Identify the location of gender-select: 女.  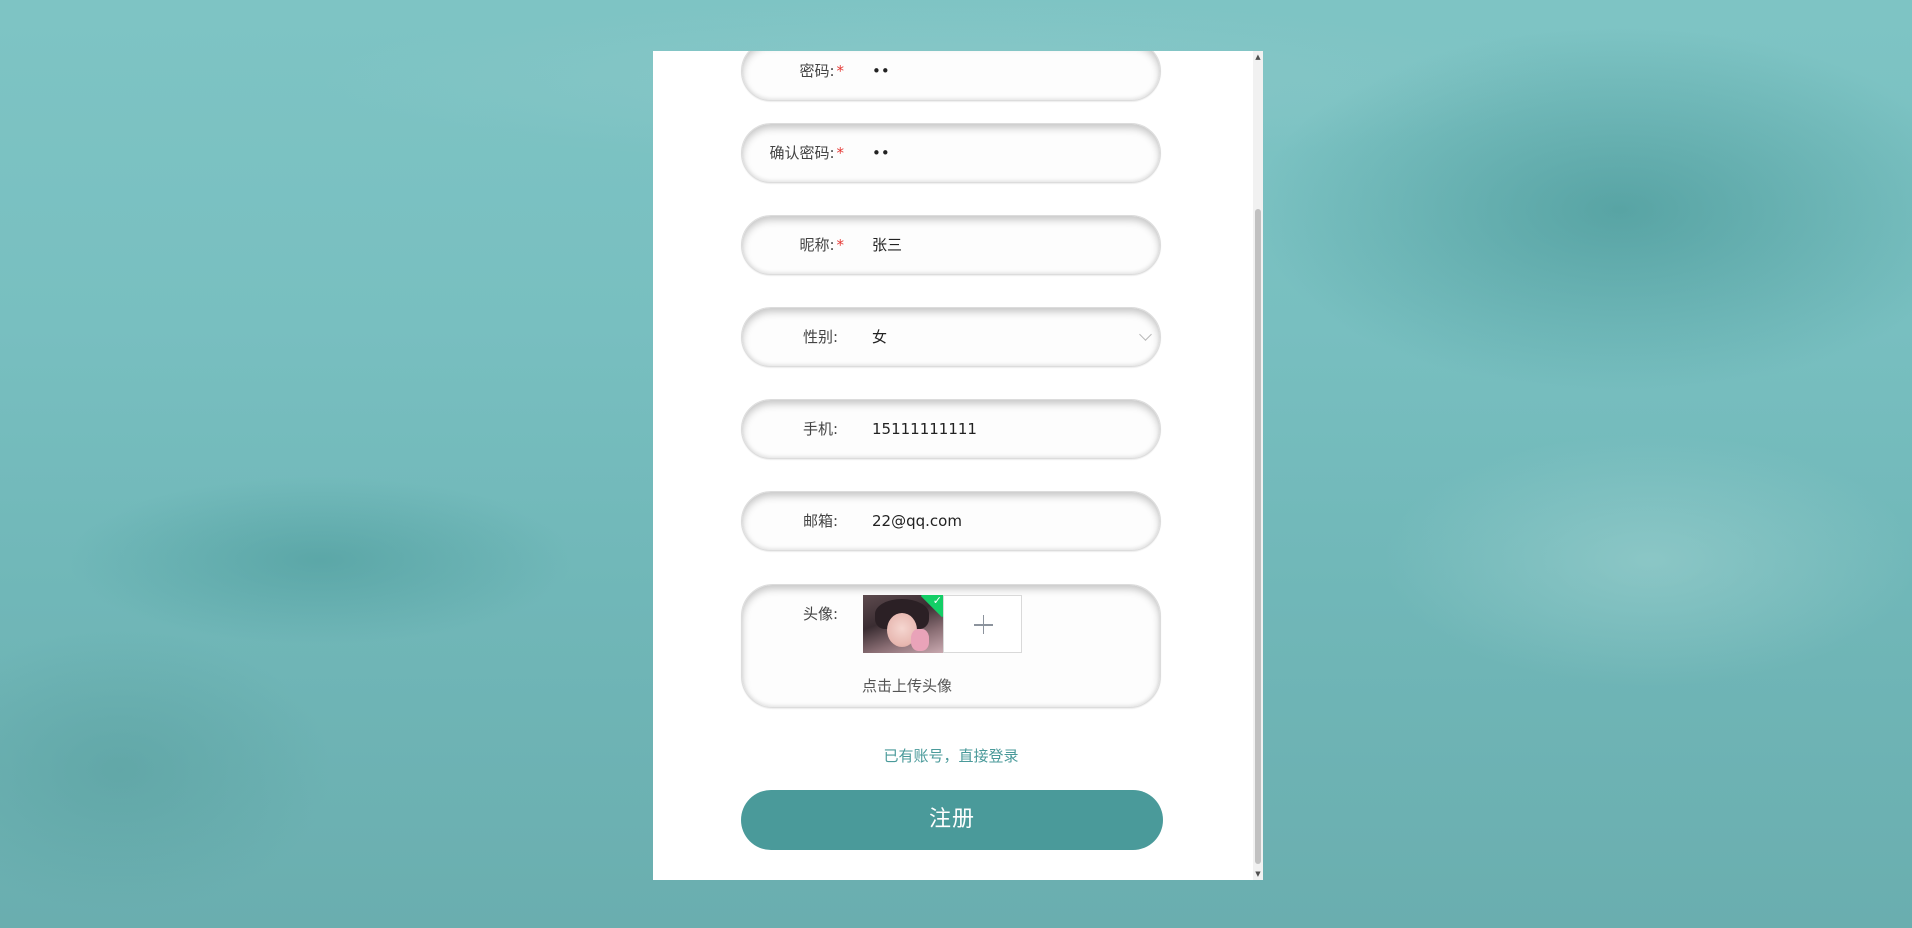
(879, 337).